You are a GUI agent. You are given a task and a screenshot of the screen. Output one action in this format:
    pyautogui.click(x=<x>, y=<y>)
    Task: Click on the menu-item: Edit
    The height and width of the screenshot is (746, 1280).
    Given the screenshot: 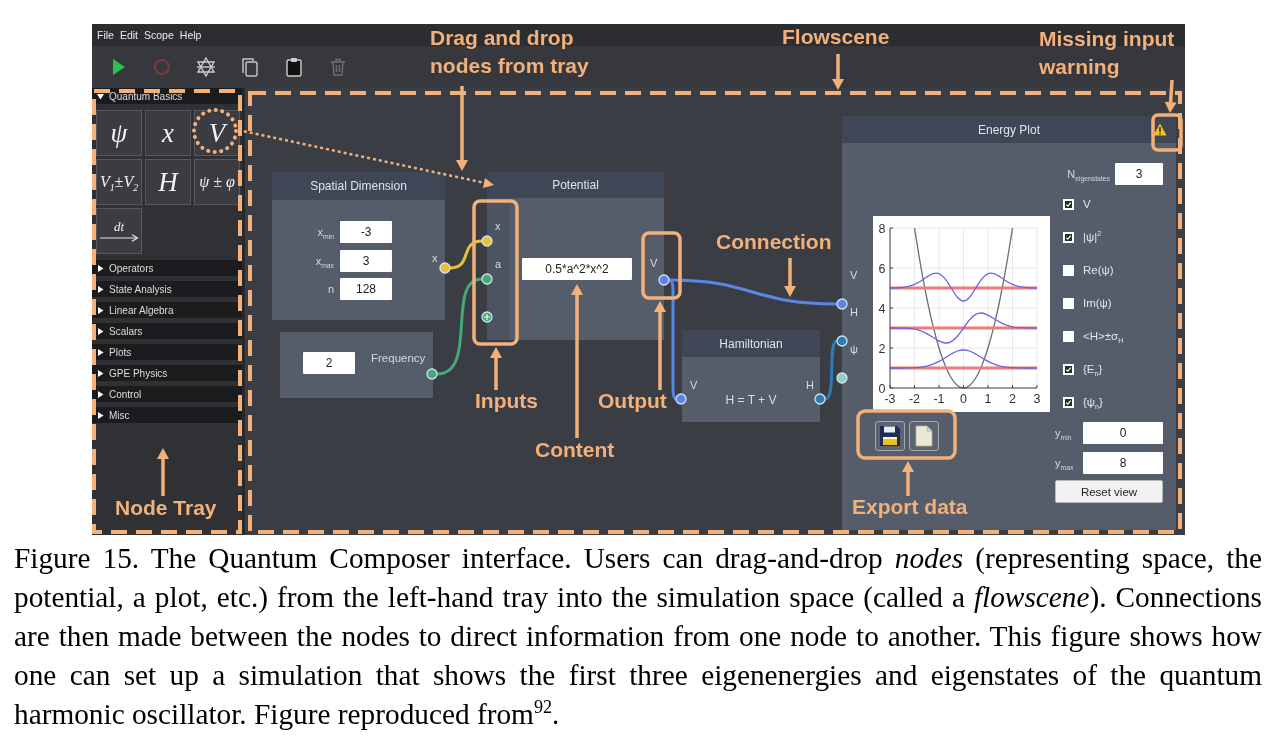 What is the action you would take?
    pyautogui.click(x=128, y=35)
    